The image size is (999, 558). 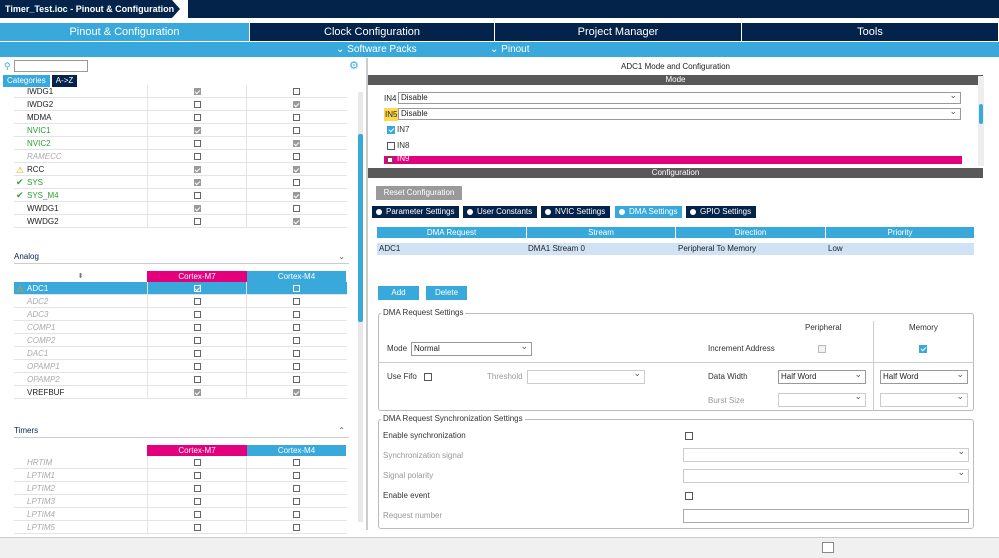 I want to click on list-item: LPTIM5, so click(x=180, y=527).